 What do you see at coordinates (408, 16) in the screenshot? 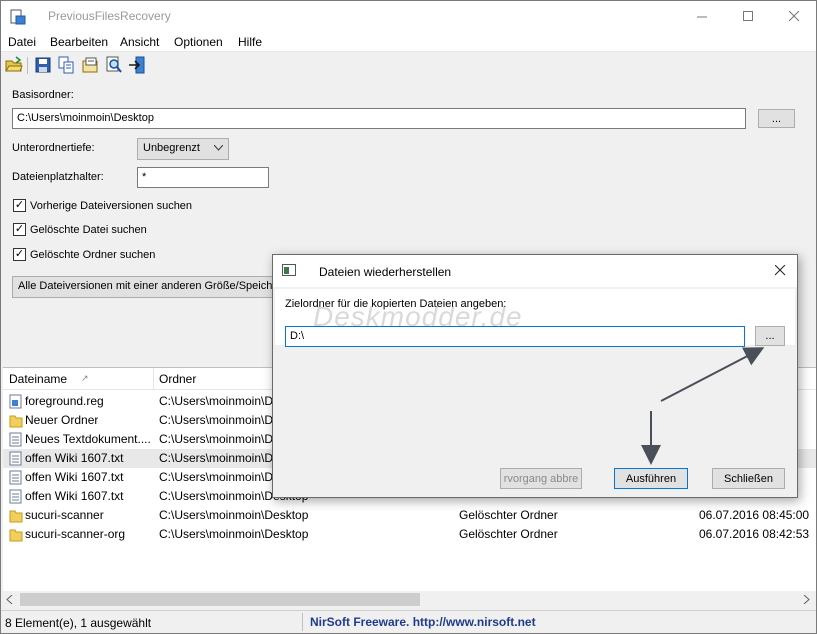
I see `title-bar: PreviousFilesRecovery` at bounding box center [408, 16].